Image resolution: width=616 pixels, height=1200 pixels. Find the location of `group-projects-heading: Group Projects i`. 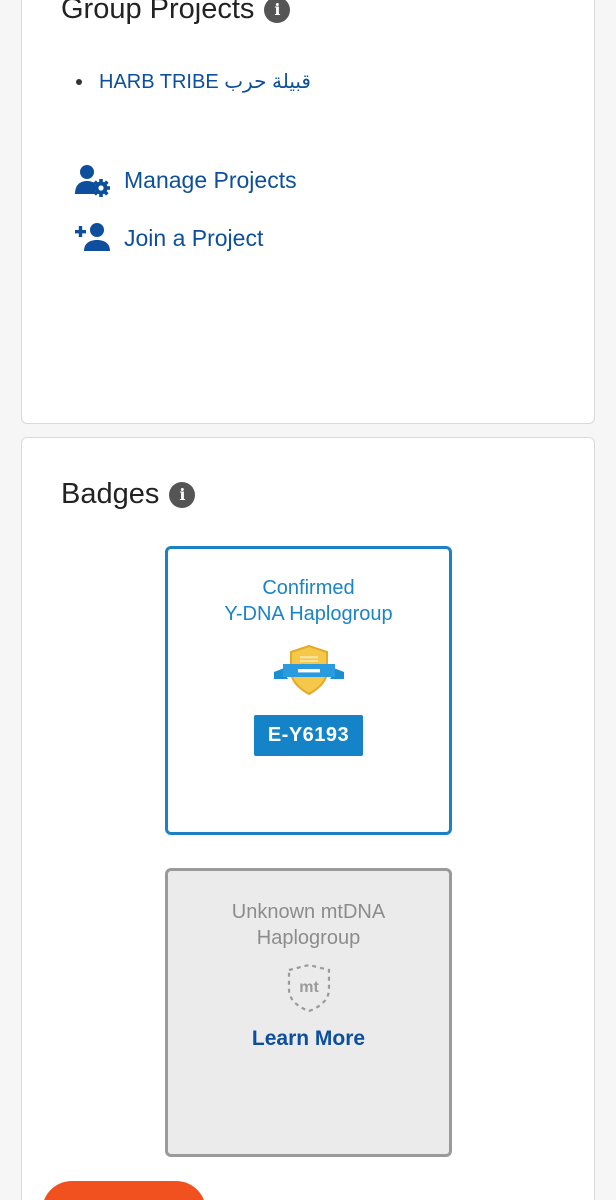

group-projects-heading: Group Projects i is located at coordinates (176, 13).